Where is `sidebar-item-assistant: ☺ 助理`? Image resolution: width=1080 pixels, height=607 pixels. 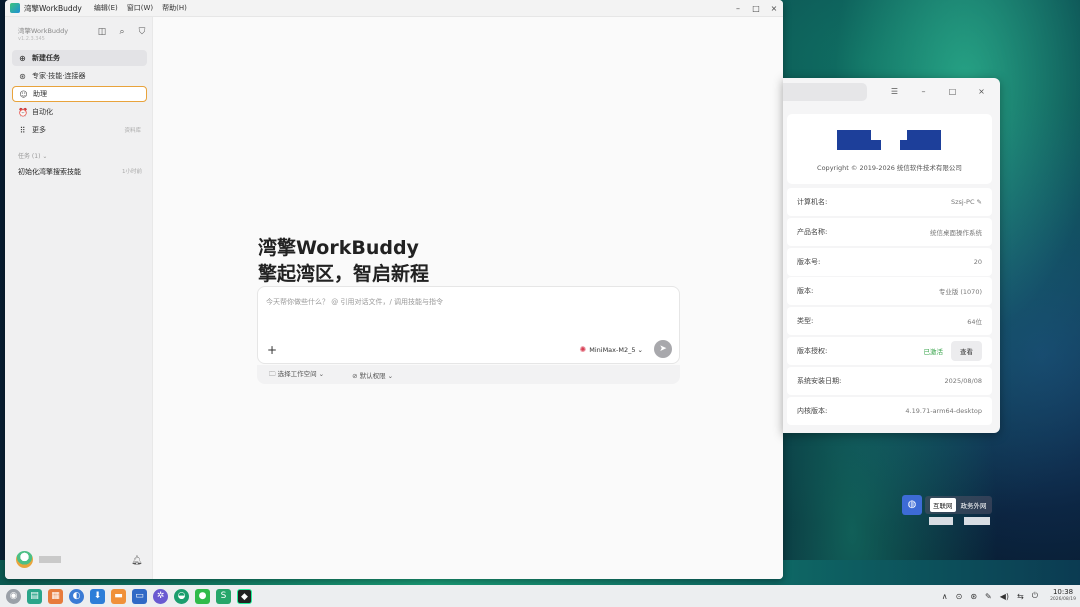
sidebar-item-assistant: ☺ 助理 is located at coordinates (79, 94).